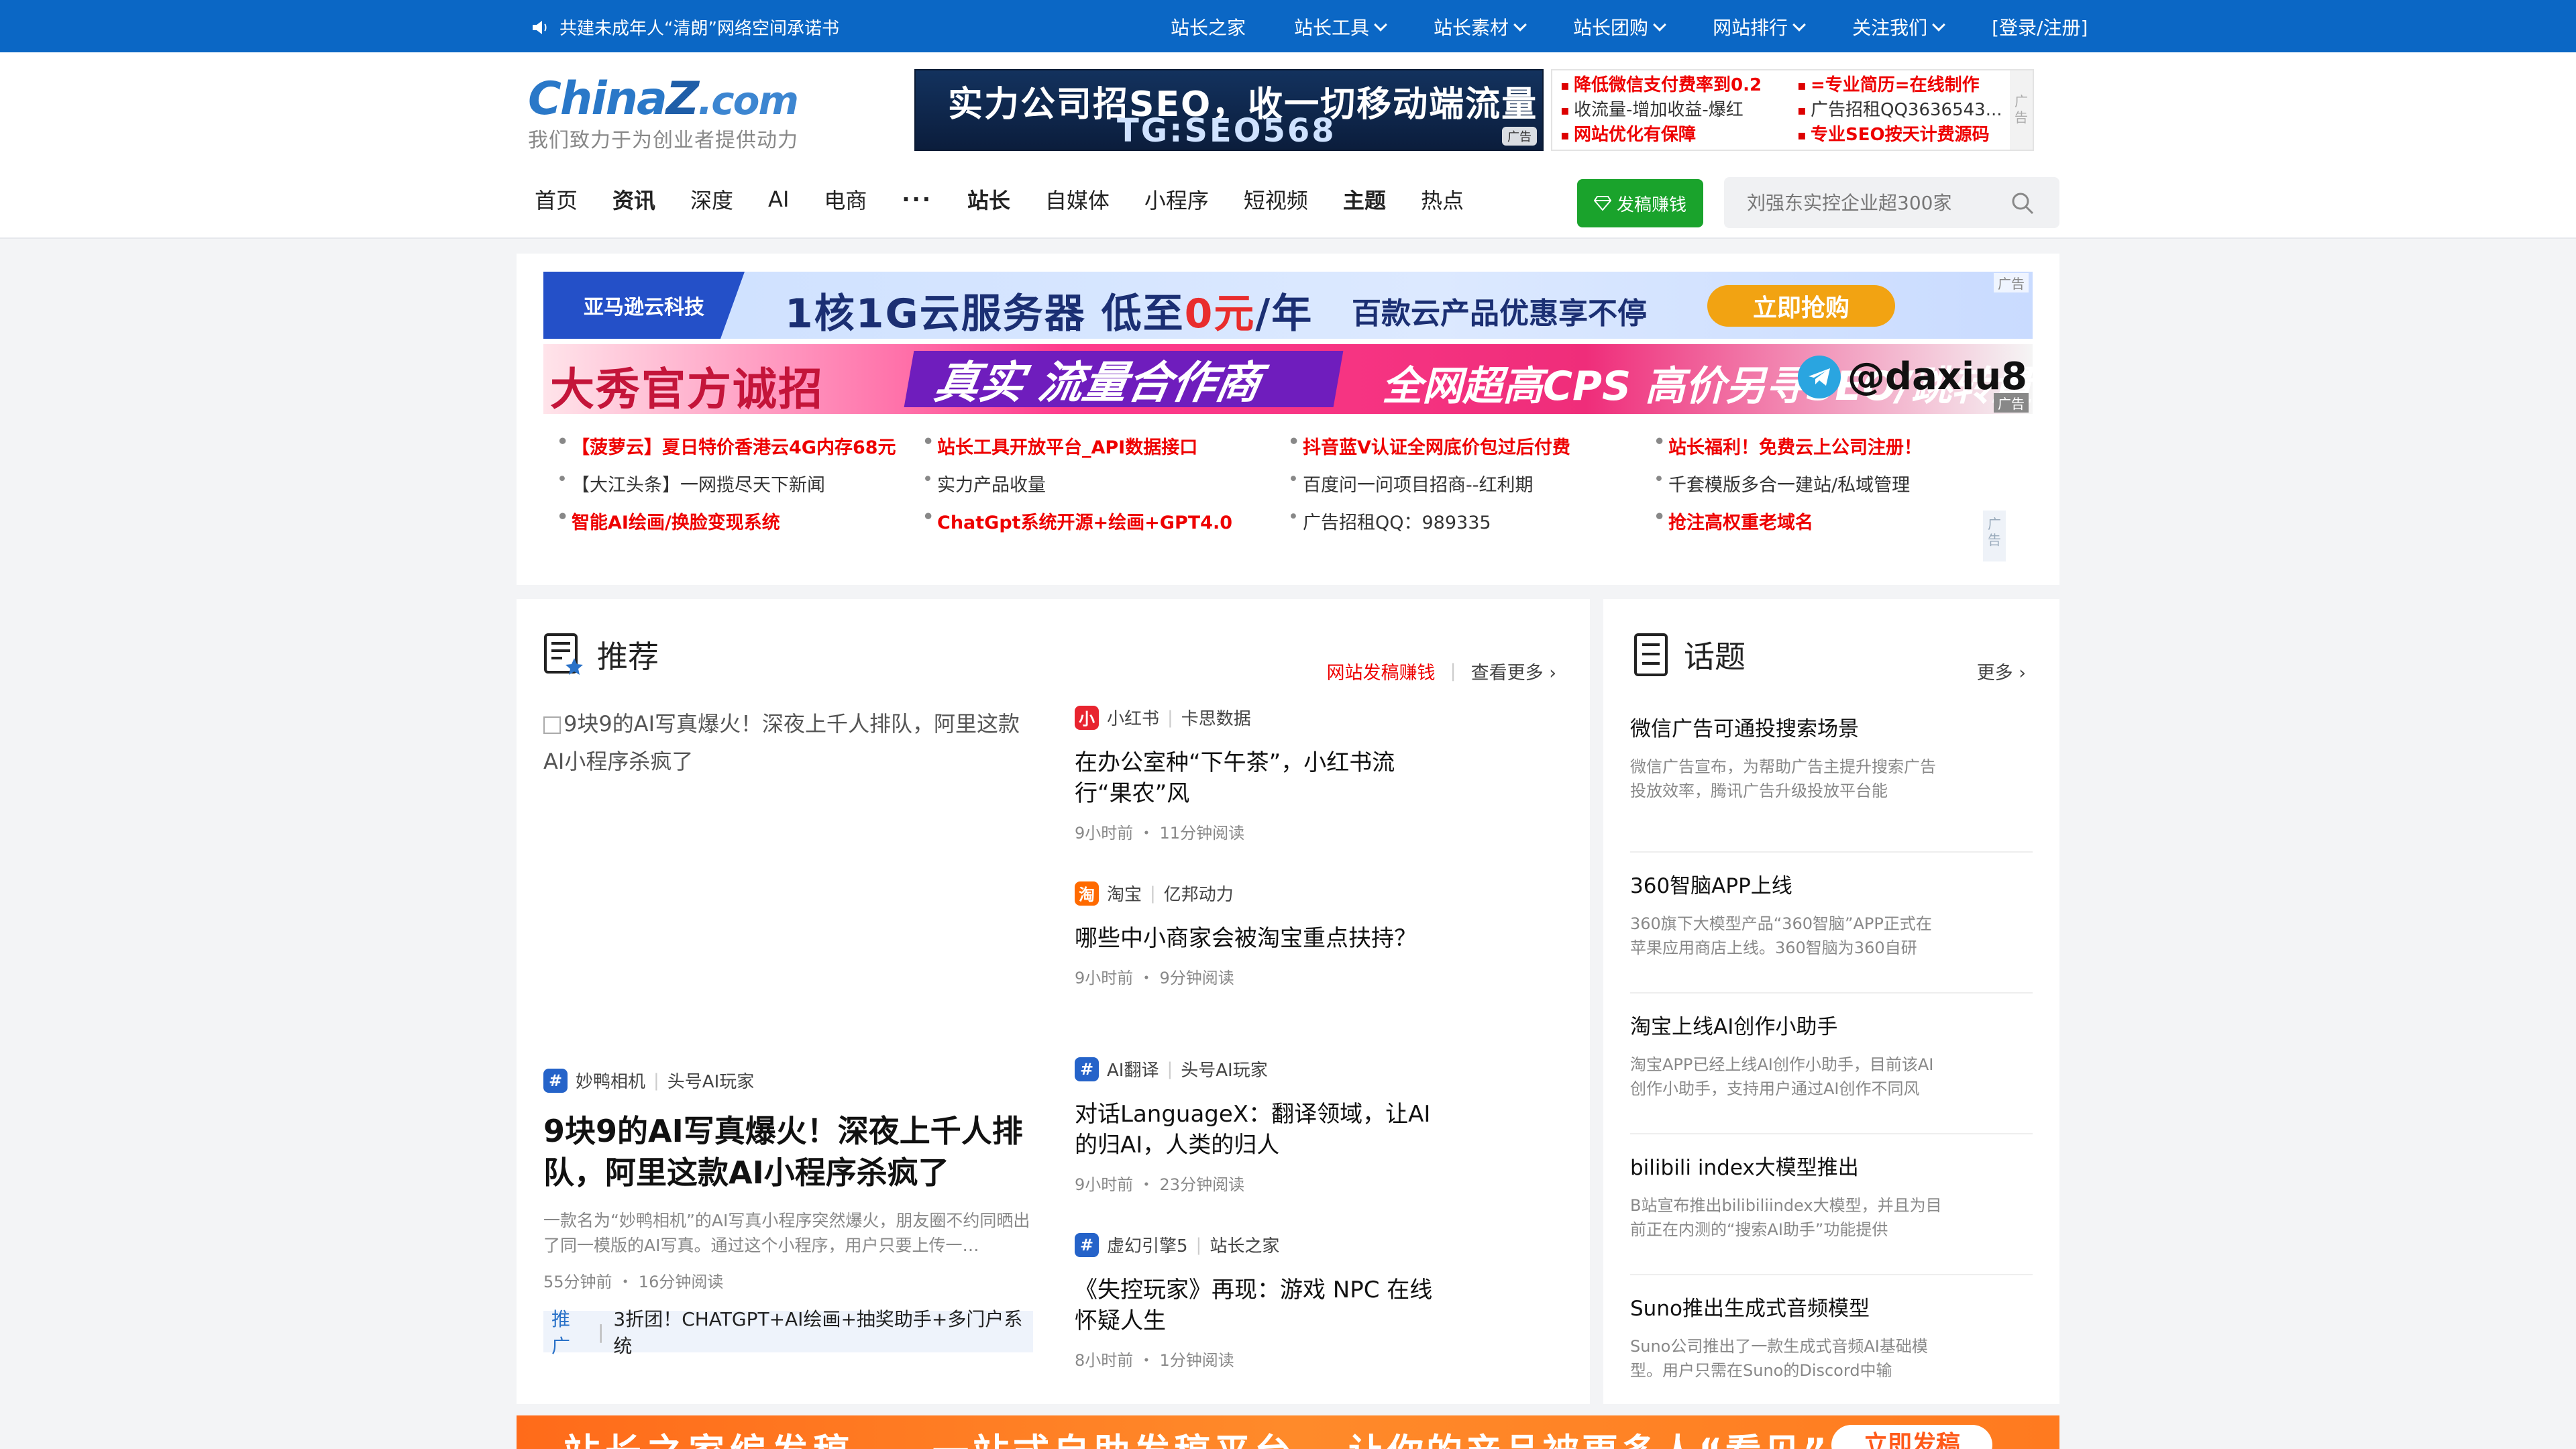 This screenshot has width=2576, height=1449. What do you see at coordinates (1105, 520) in the screenshot?
I see `ad-text-link: ChatGpt系统开源+绘画+GPT4.0` at bounding box center [1105, 520].